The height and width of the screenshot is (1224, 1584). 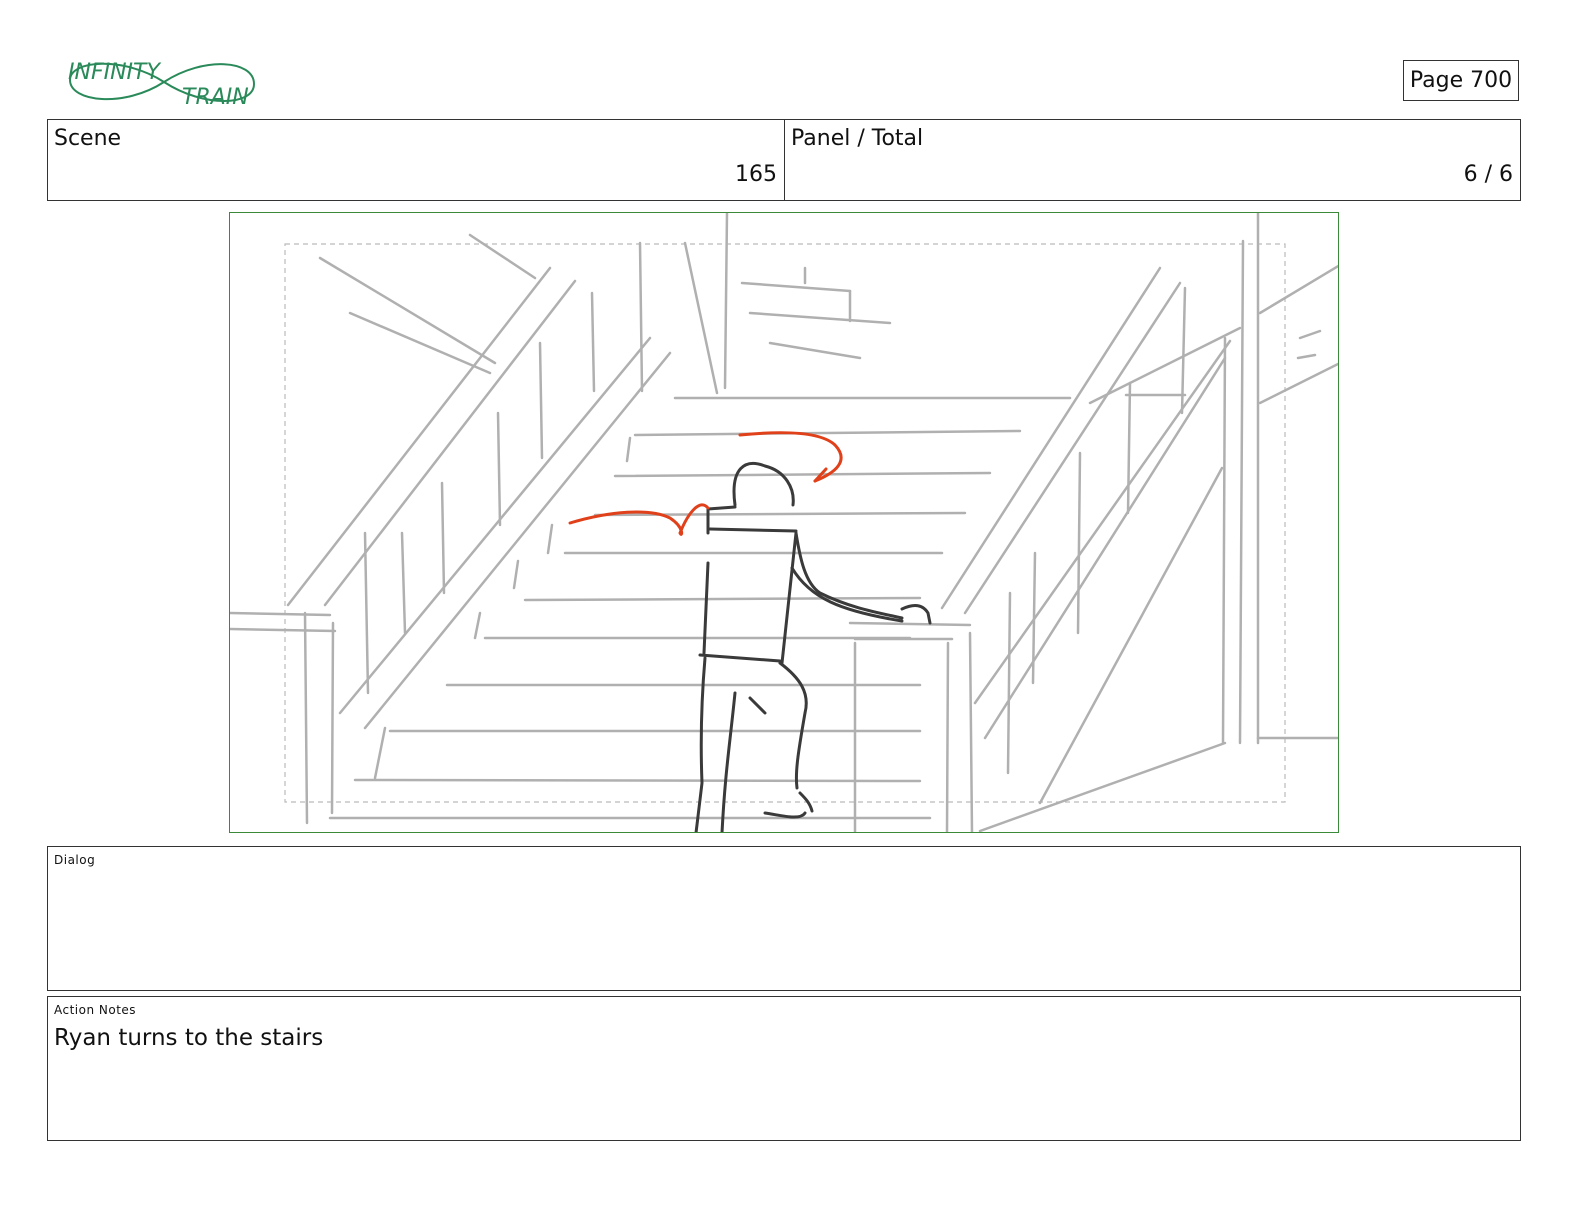 I want to click on action-notes-label: Action Notes, so click(x=95, y=1010).